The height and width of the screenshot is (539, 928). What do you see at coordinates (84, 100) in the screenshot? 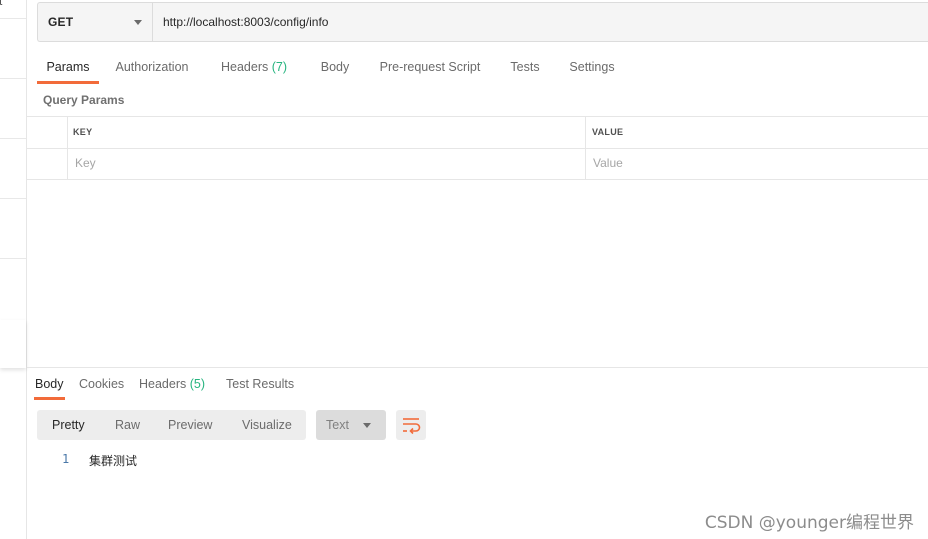
I see `query-params-title: Query Params` at bounding box center [84, 100].